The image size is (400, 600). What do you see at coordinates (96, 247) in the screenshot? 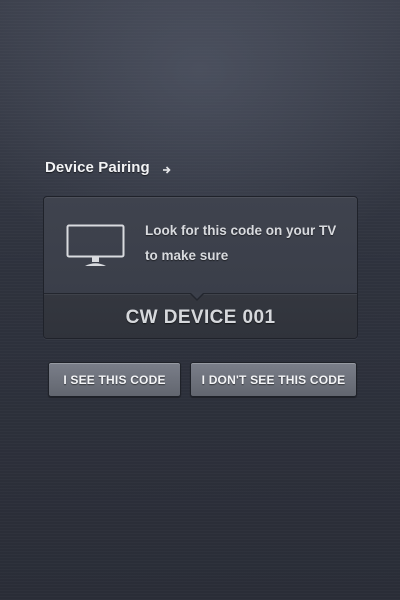
I see `tv-icon` at bounding box center [96, 247].